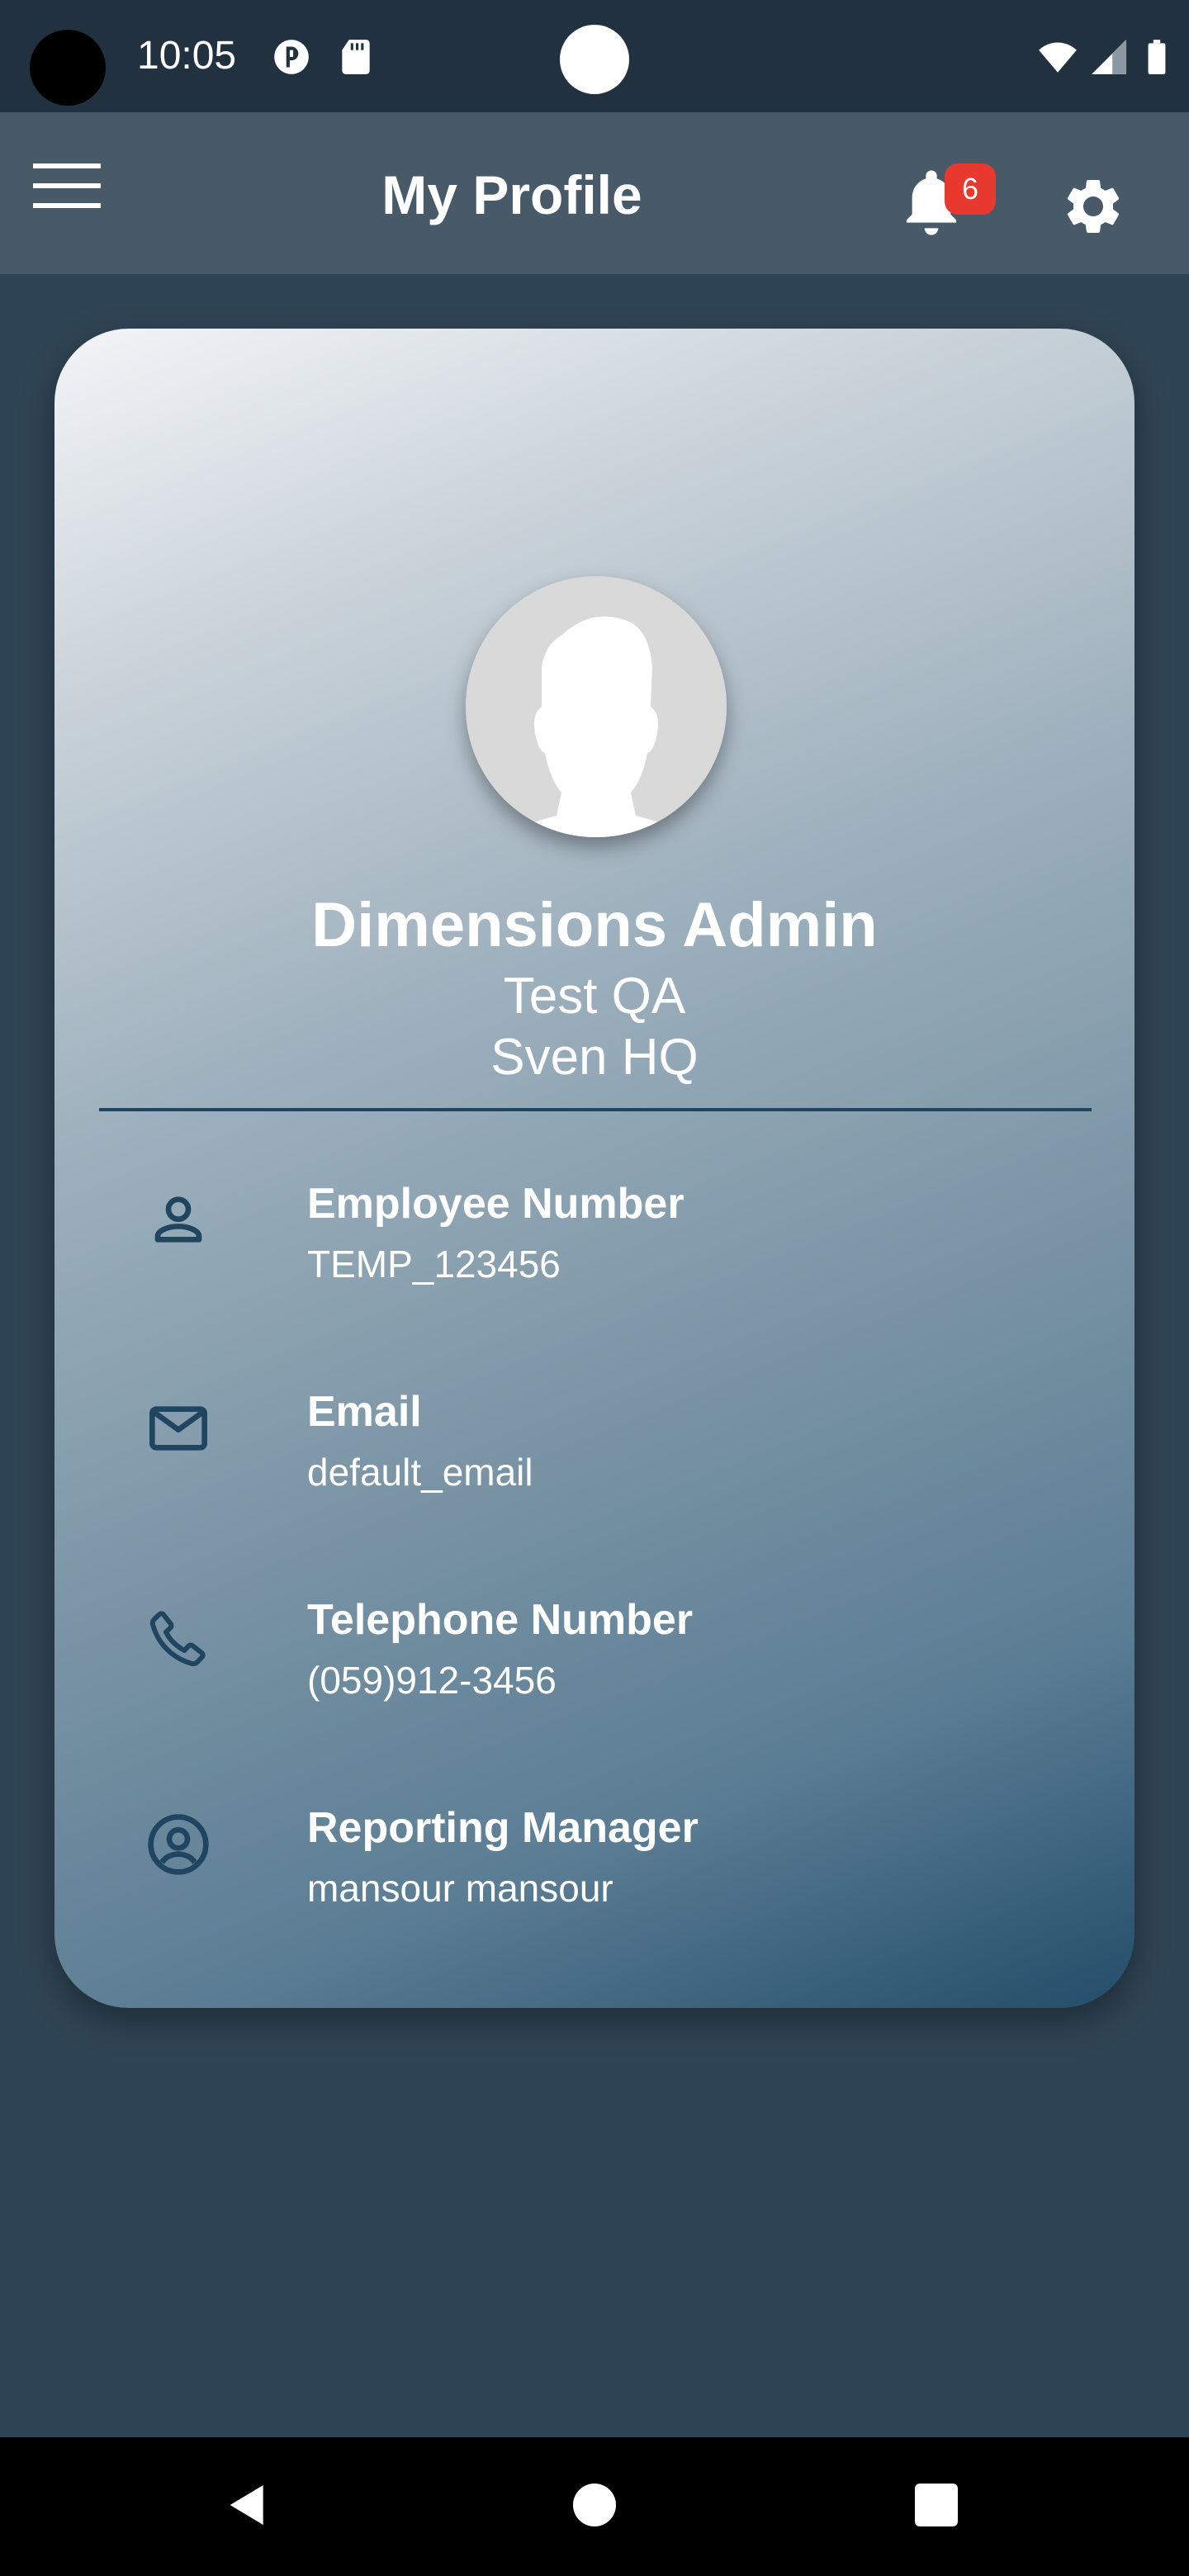 Image resolution: width=1189 pixels, height=2576 pixels. I want to click on gear-icon, so click(1093, 206).